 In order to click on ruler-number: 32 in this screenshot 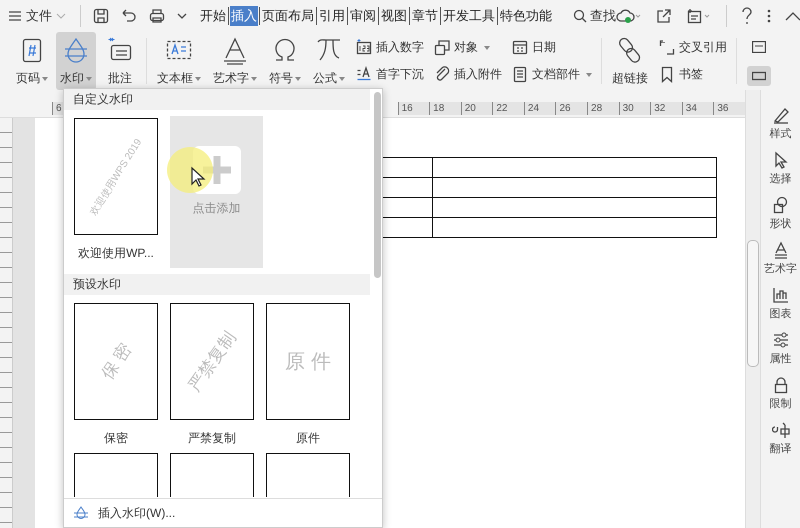, I will do `click(666, 108)`.